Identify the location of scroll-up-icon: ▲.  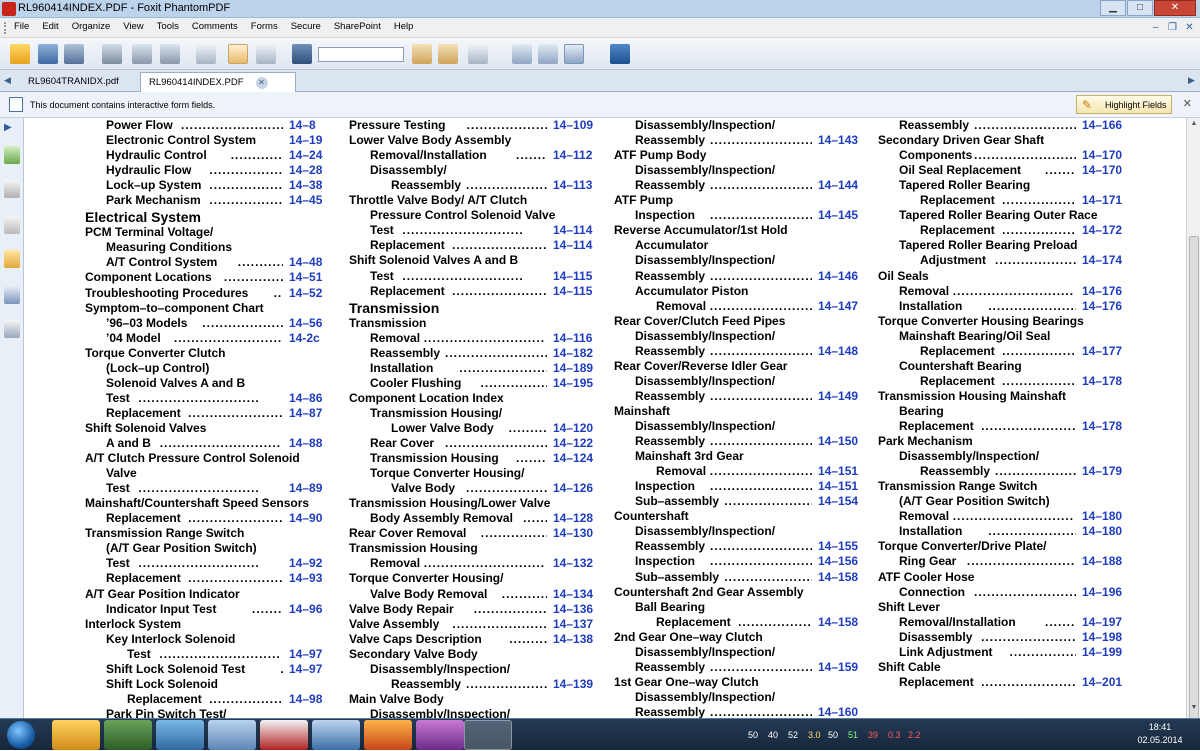
(1193, 126).